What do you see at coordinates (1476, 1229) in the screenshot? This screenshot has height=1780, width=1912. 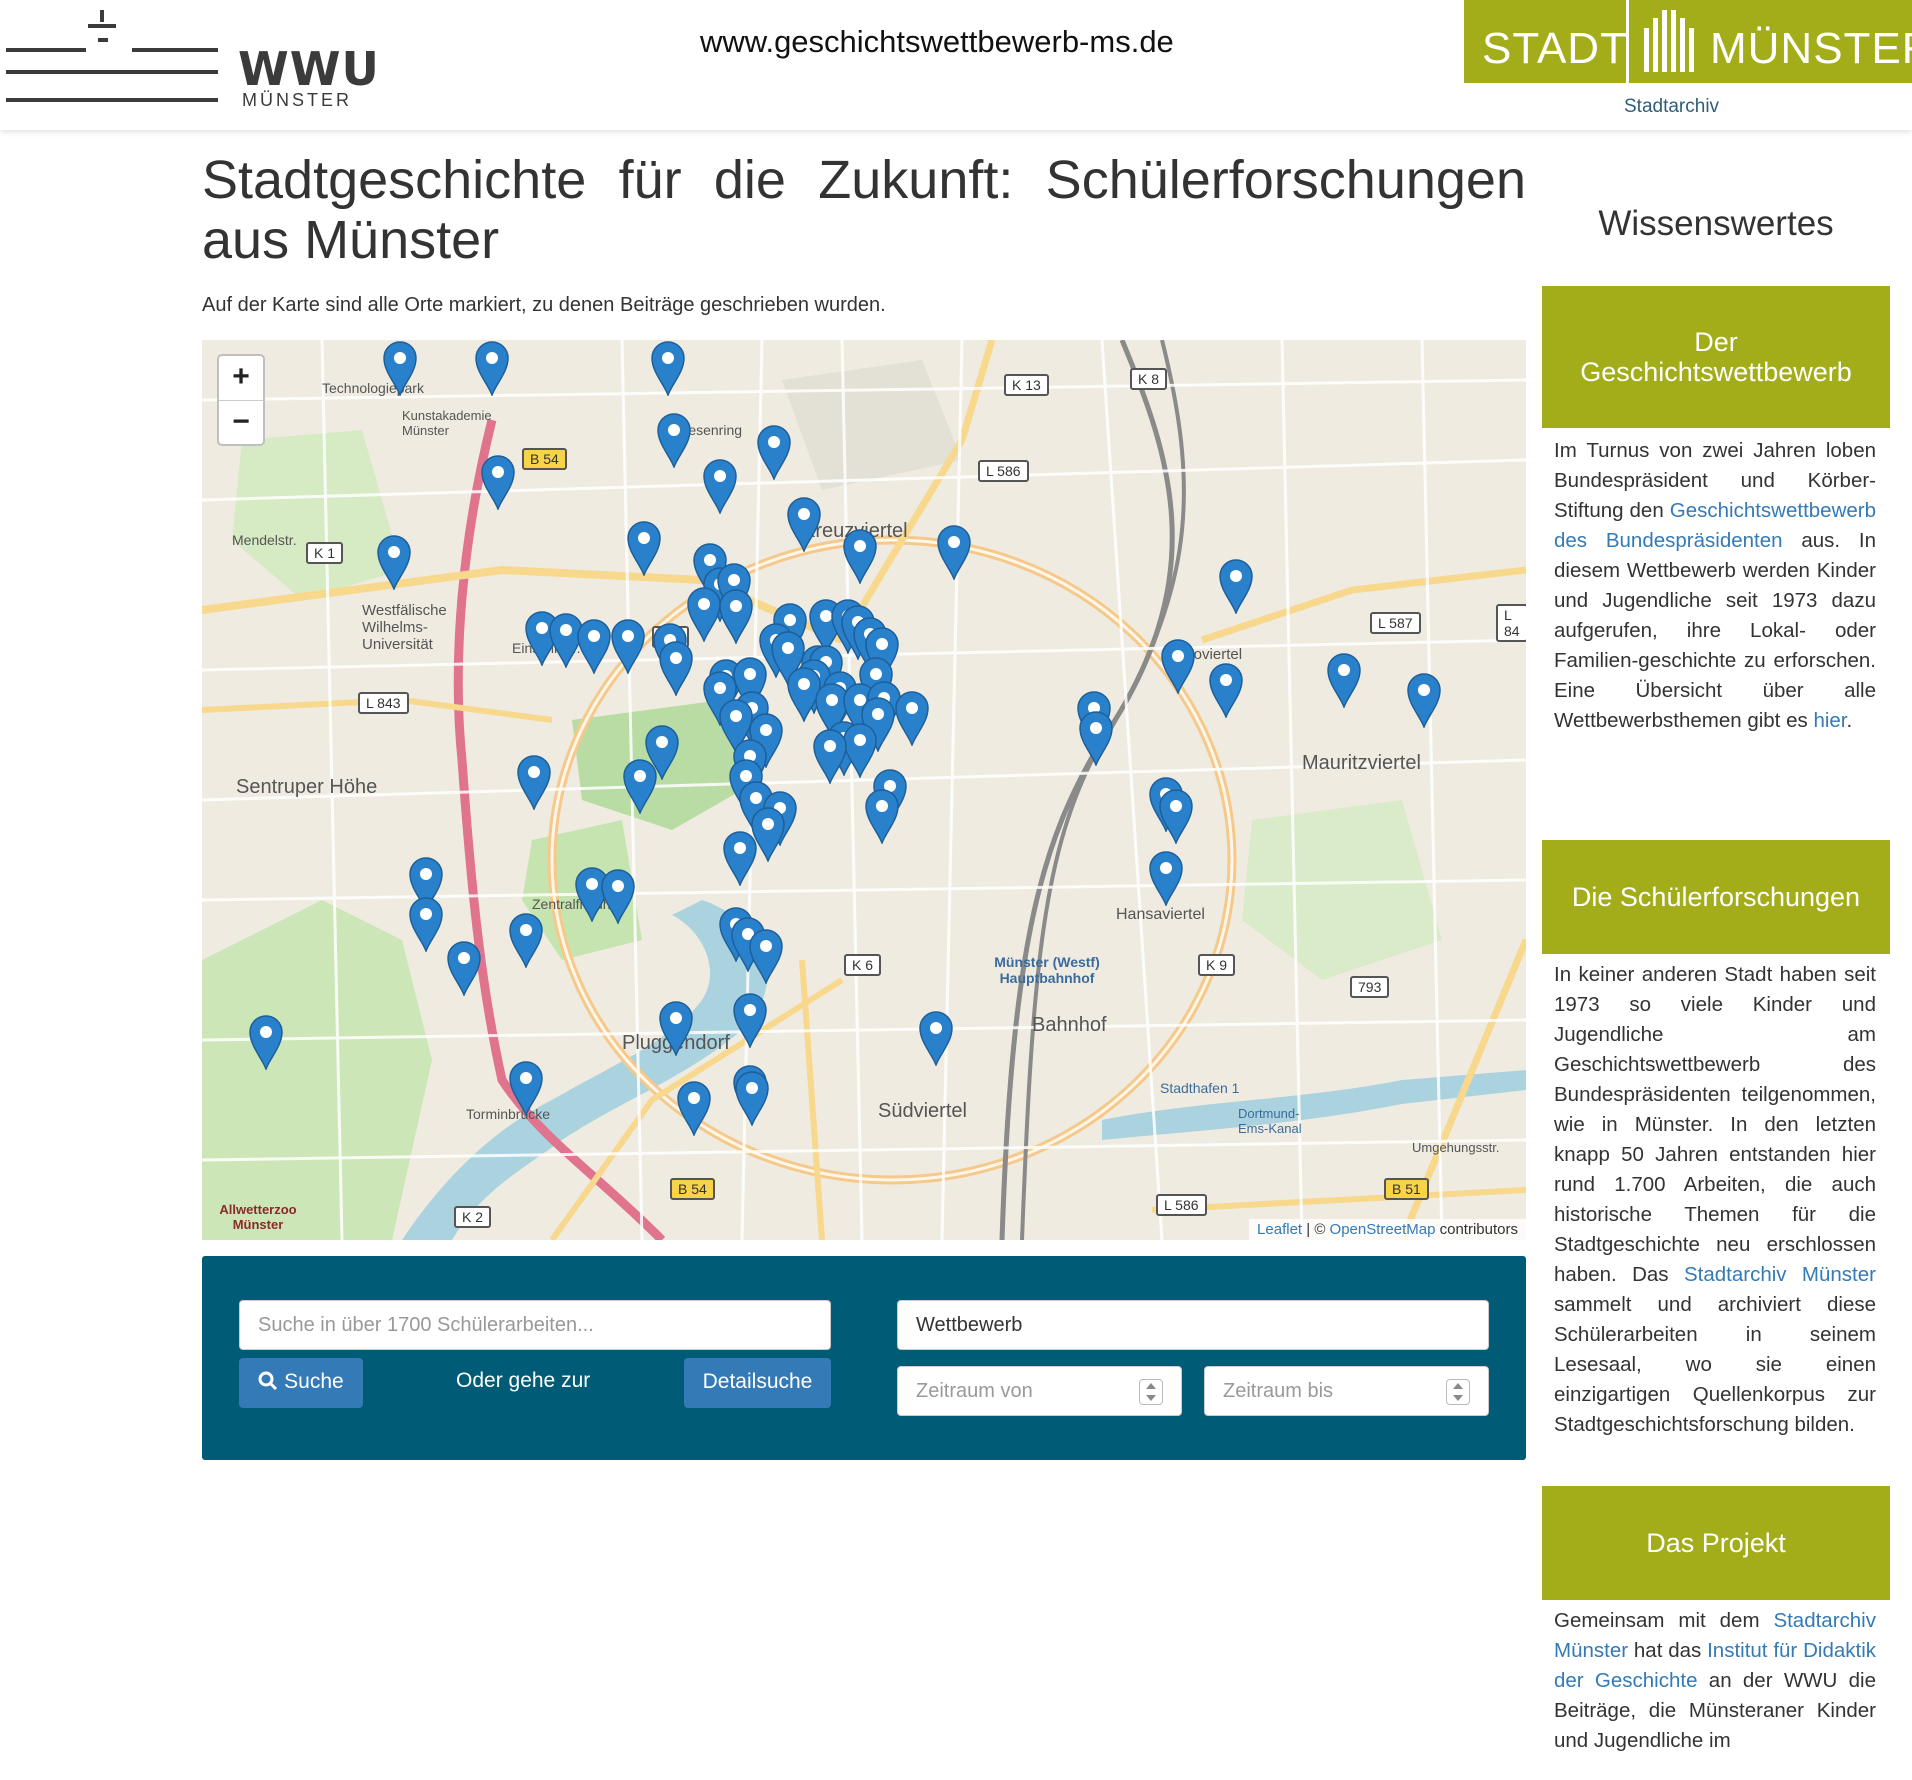 I see `attribution-contributors: contributors` at bounding box center [1476, 1229].